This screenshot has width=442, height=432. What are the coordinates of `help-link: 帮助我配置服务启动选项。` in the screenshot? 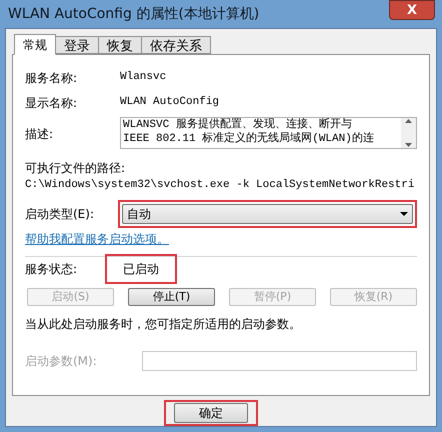 It's located at (97, 239).